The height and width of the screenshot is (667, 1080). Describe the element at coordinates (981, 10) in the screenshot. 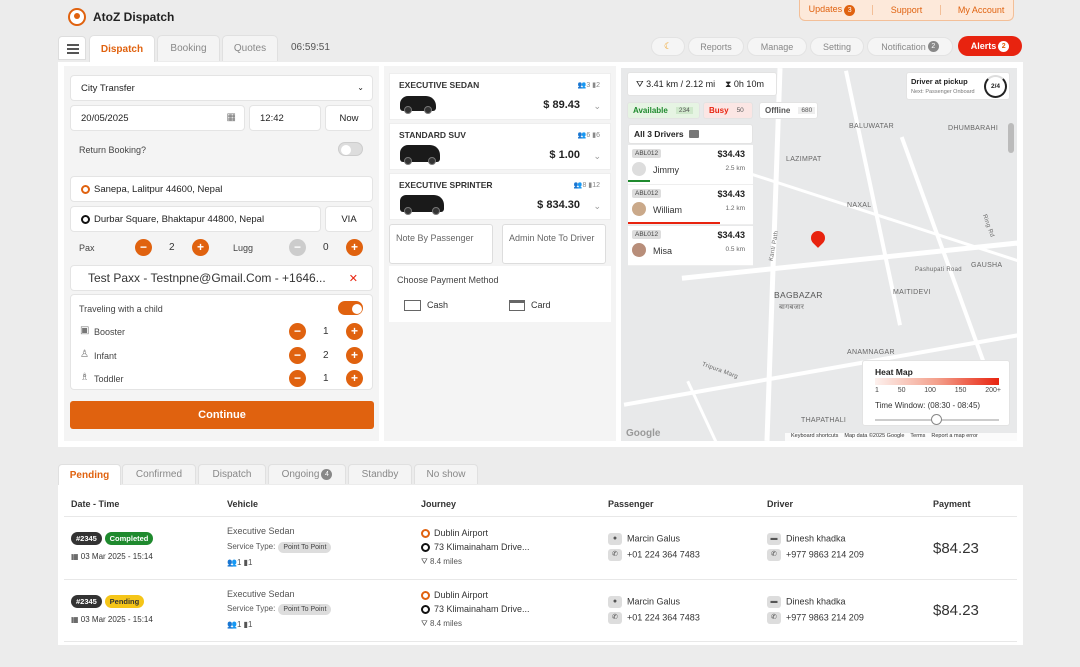

I see `my-account-link: My Account` at that location.